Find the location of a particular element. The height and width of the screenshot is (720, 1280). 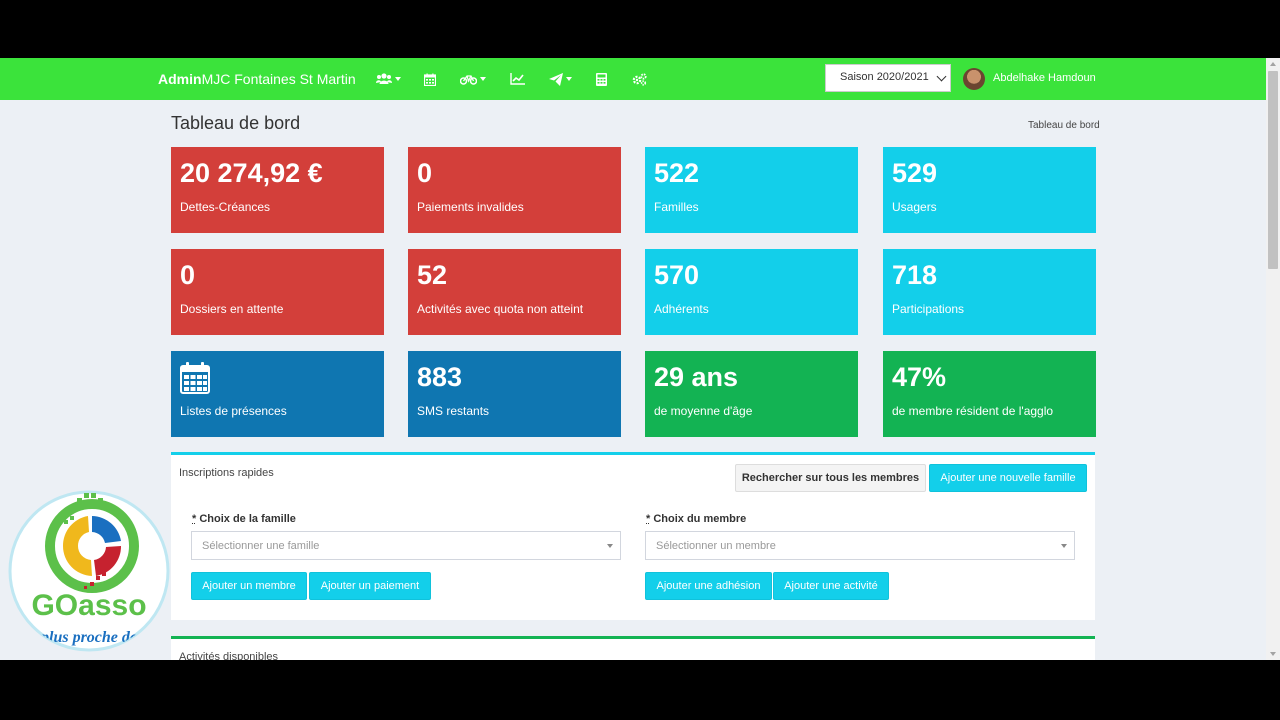

line-chart-icon is located at coordinates (517, 79).